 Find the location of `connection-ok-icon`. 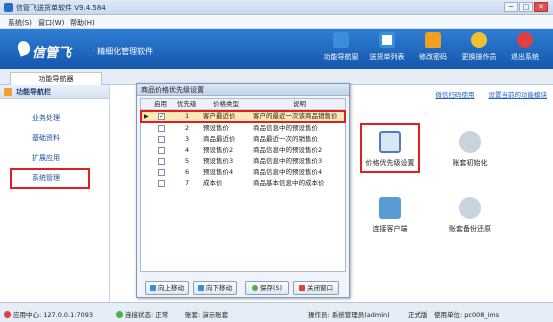

connection-ok-icon is located at coordinates (119, 314).